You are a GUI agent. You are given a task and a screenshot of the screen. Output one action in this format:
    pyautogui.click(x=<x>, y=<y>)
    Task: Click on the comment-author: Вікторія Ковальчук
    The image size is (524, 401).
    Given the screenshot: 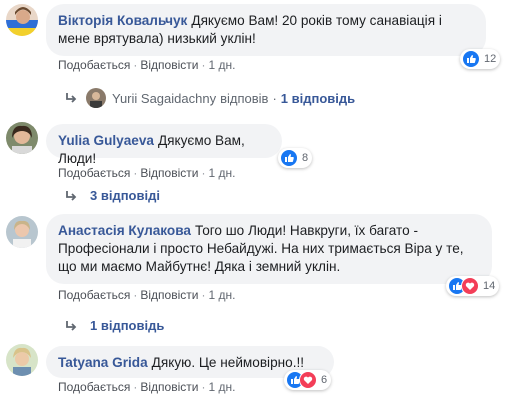 What is the action you would take?
    pyautogui.click(x=122, y=20)
    